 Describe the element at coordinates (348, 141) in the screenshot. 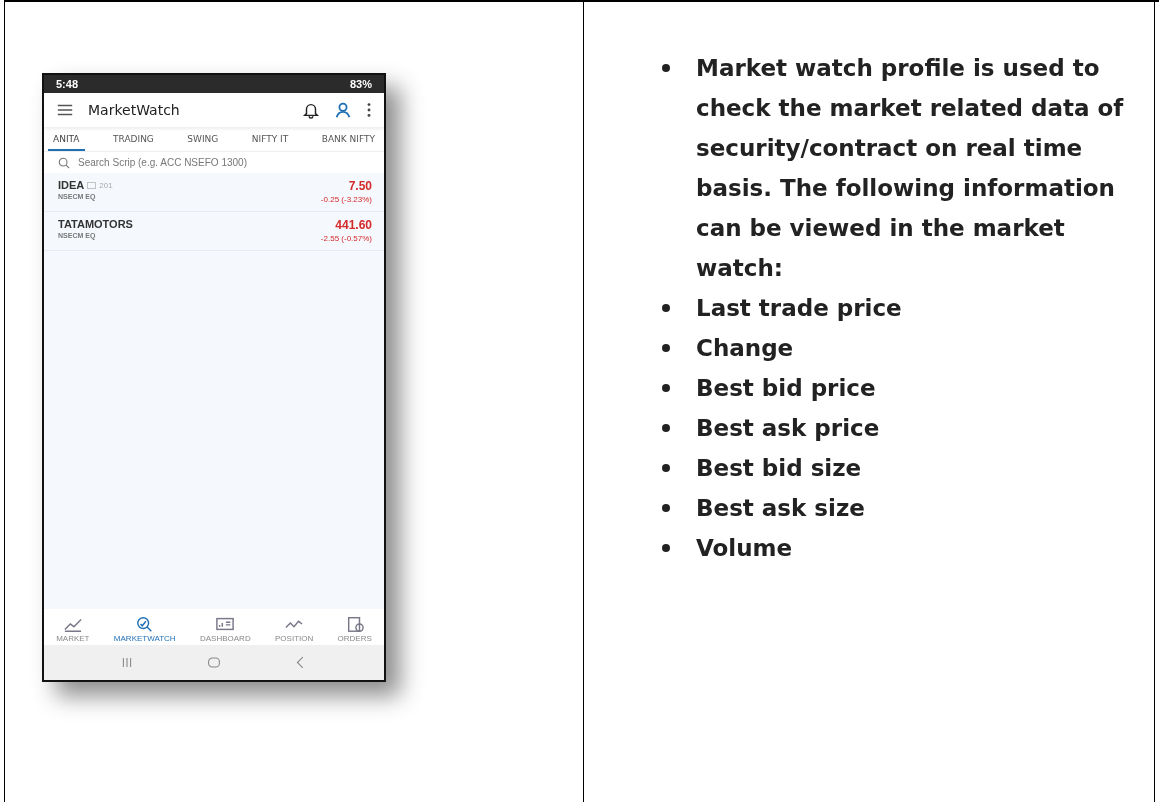

I see `tab: BANK NIFTY` at that location.